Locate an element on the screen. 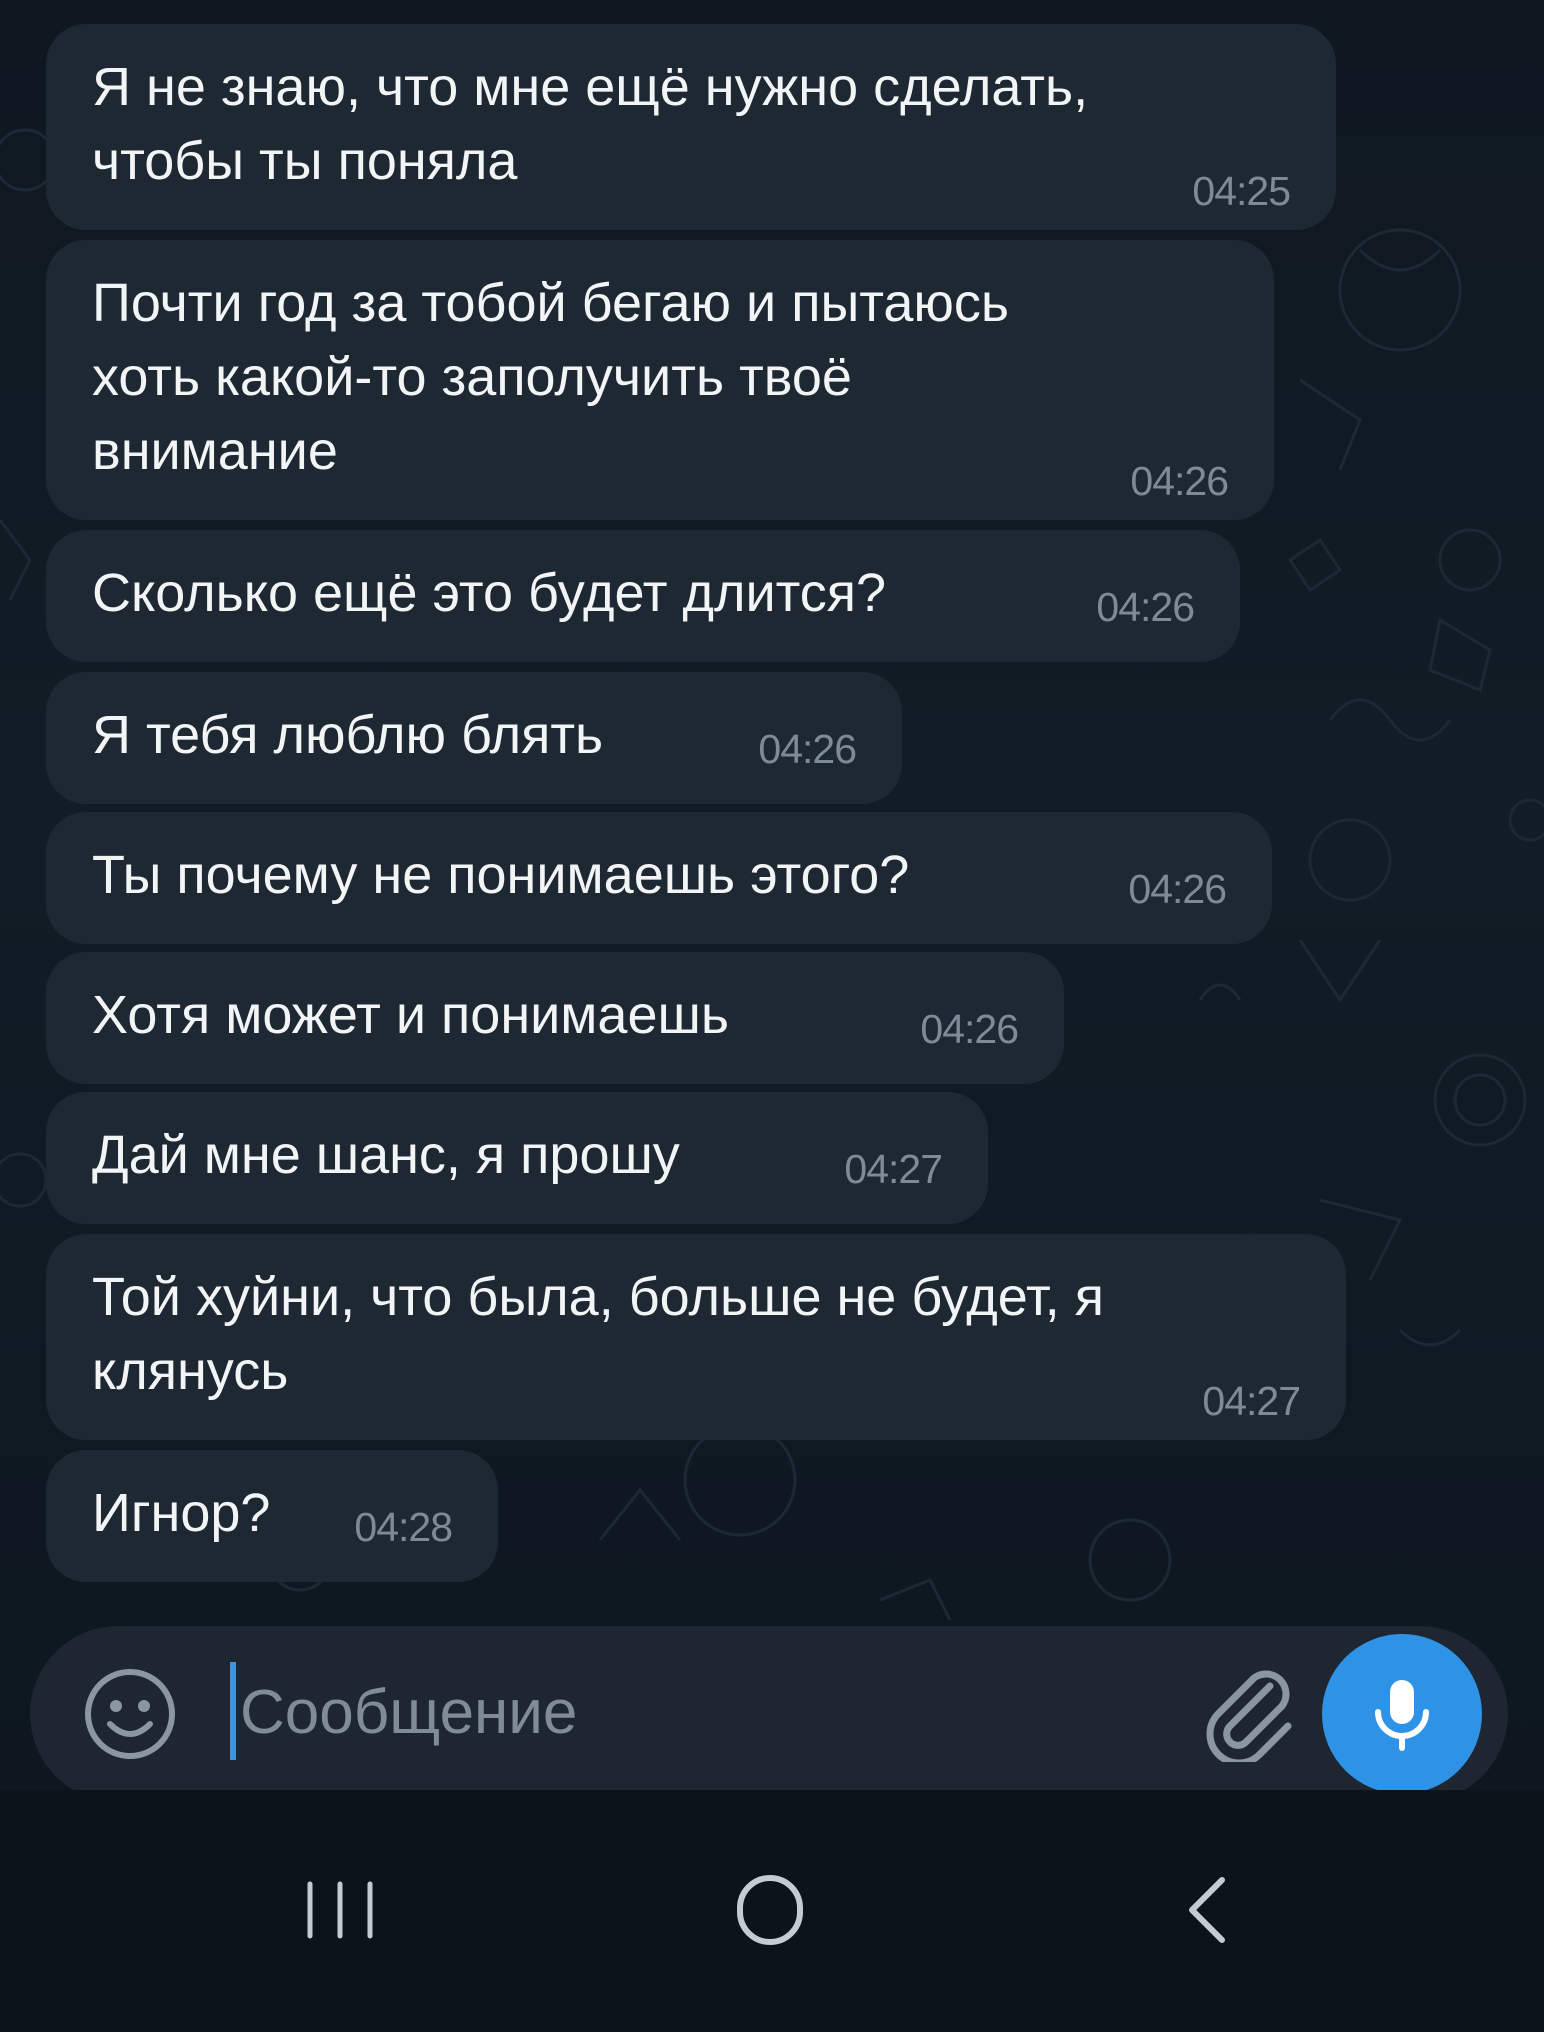 This screenshot has width=1544, height=2032. message-bubble: Игнор? 04:28 is located at coordinates (272, 1516).